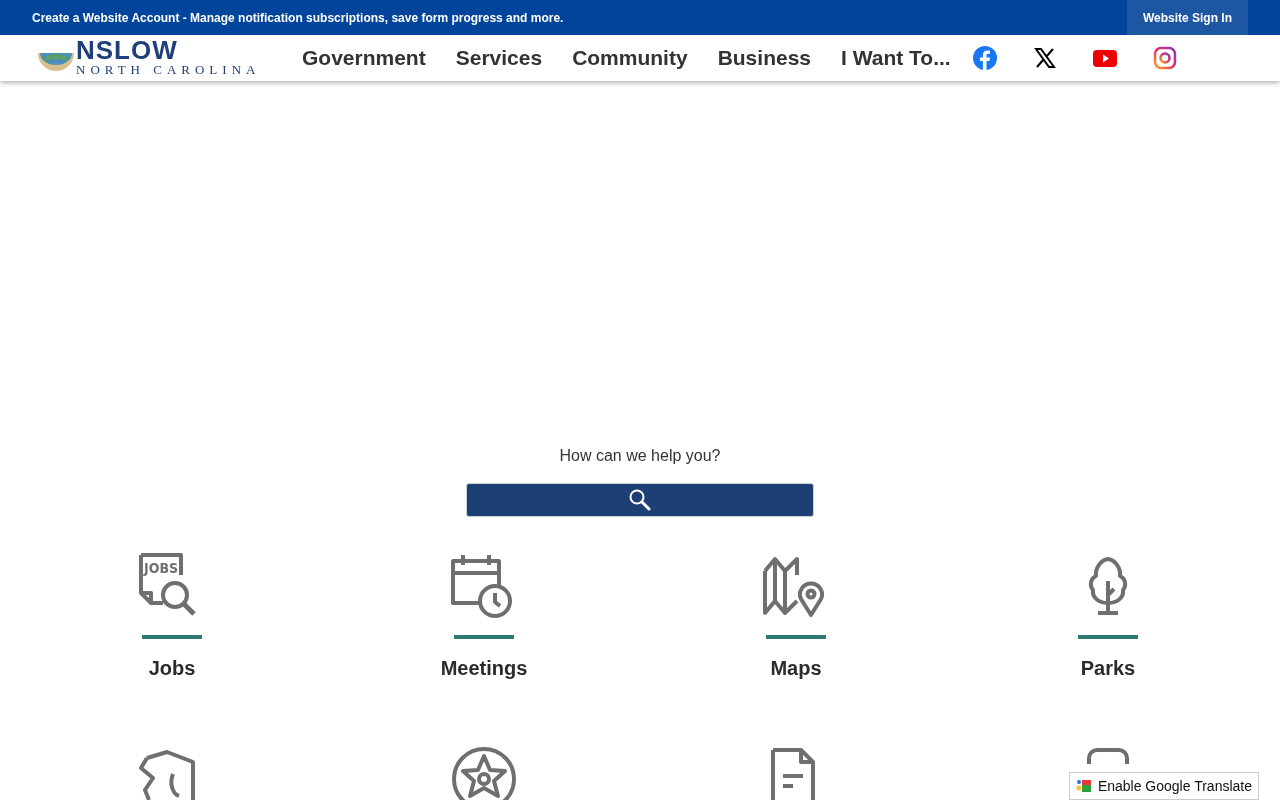 This screenshot has height=800, width=1280. Describe the element at coordinates (1108, 668) in the screenshot. I see `tile-label: Parks` at that location.